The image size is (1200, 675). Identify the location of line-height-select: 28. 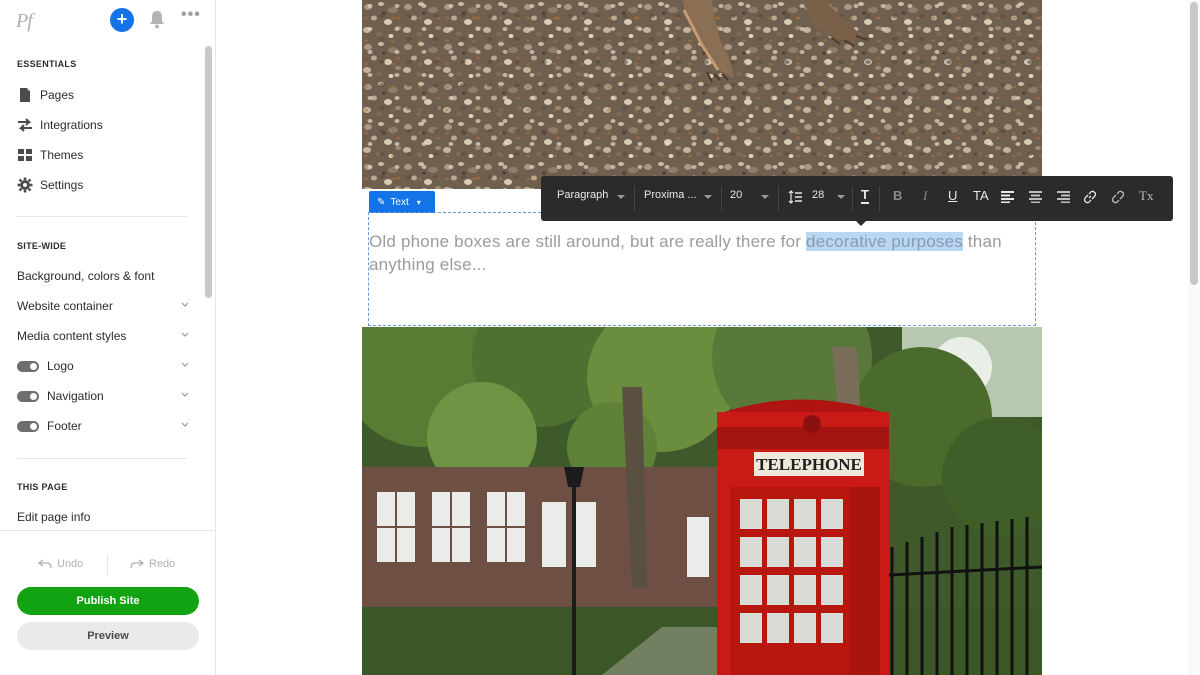
(818, 195).